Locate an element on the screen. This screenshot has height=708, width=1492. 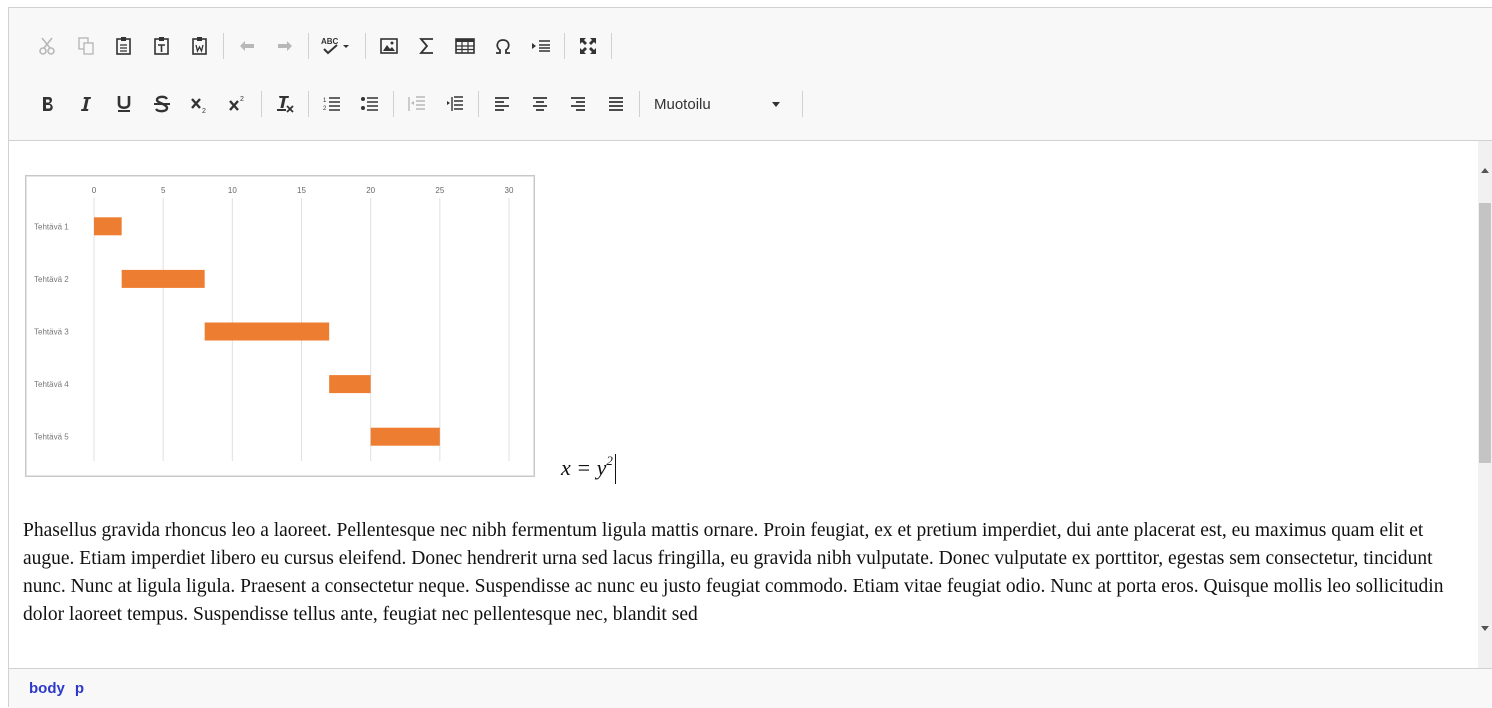
toolbar-row-1: ABC is located at coordinates (324, 46).